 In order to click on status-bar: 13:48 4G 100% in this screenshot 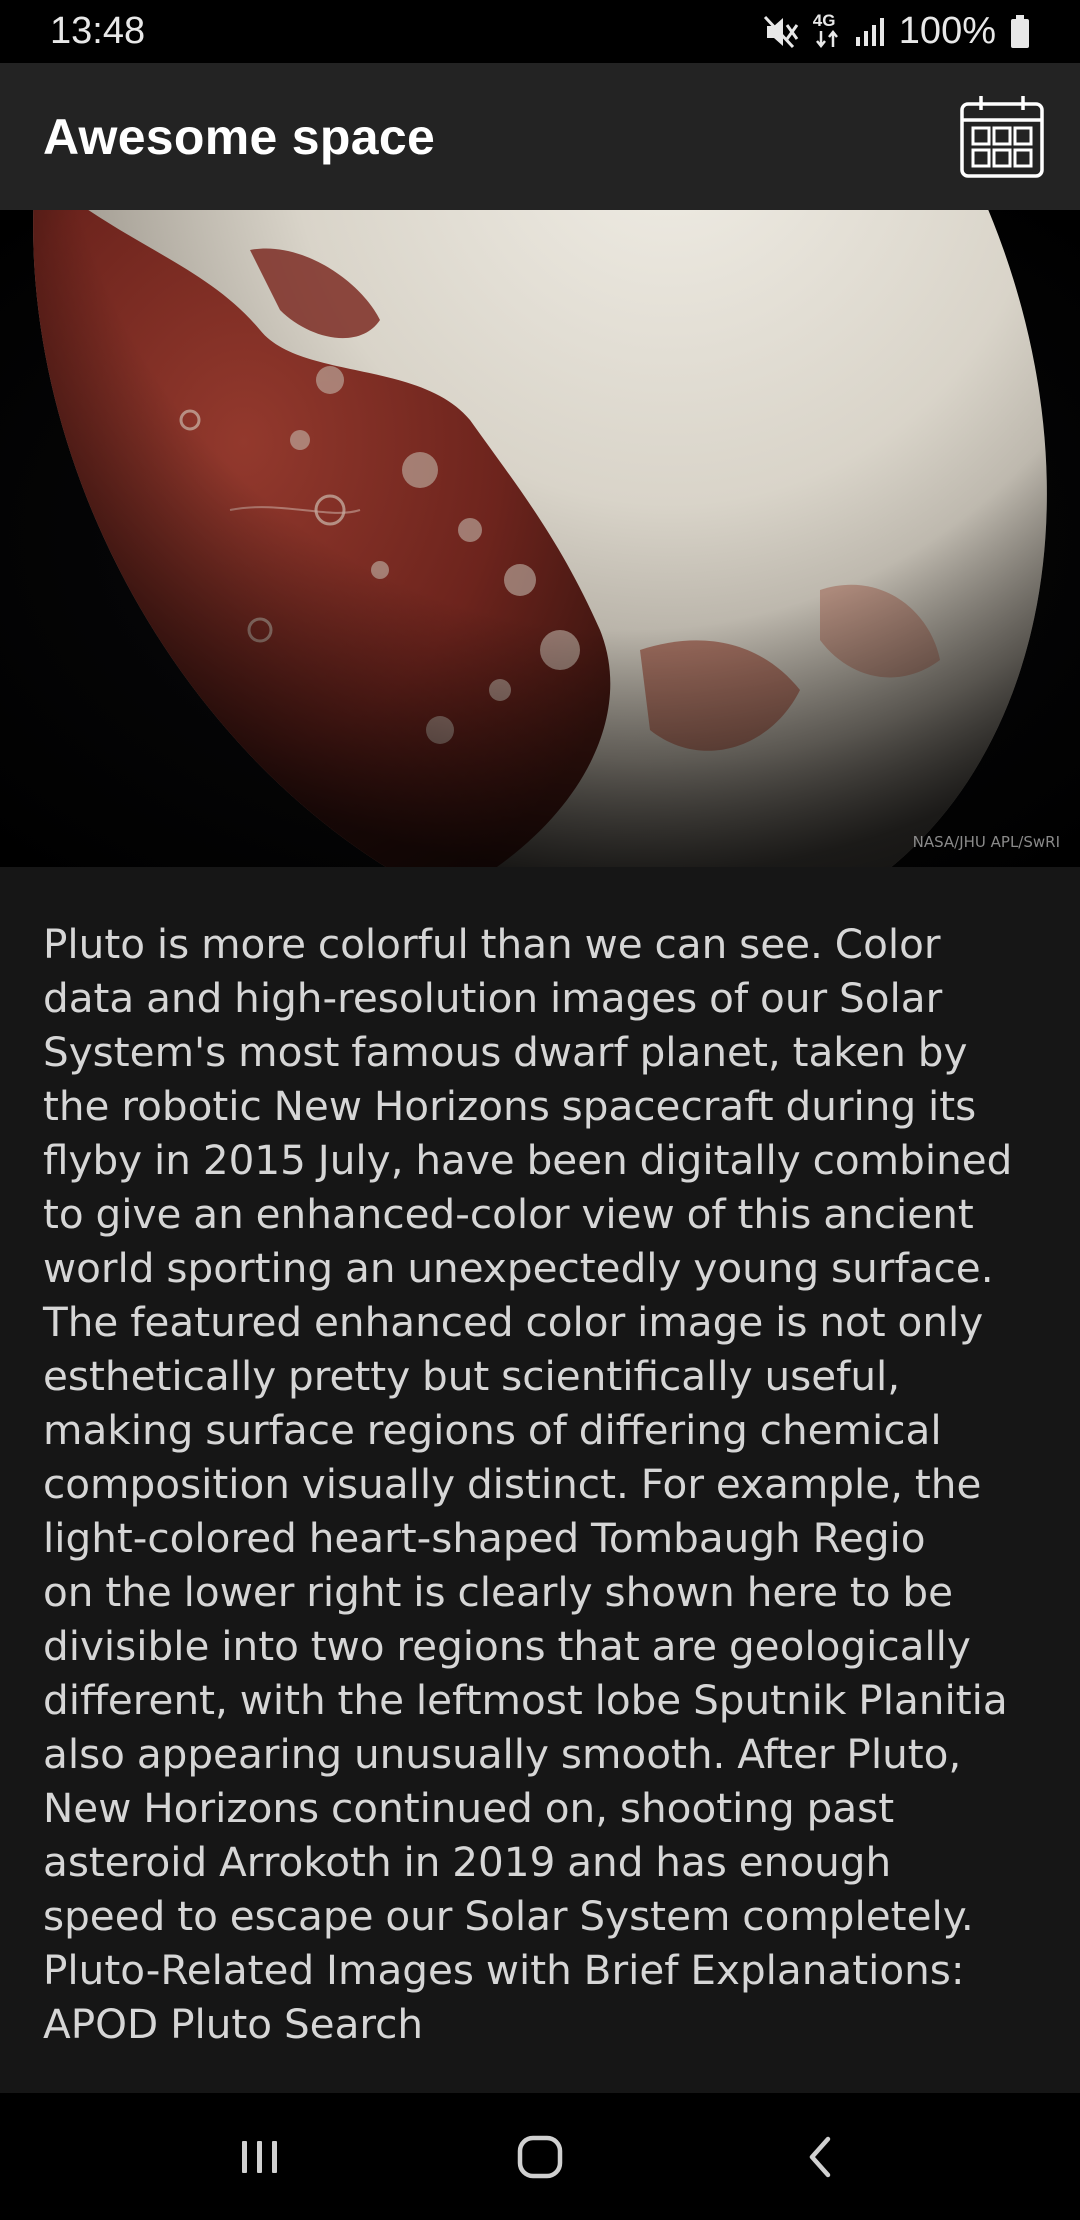, I will do `click(540, 31)`.